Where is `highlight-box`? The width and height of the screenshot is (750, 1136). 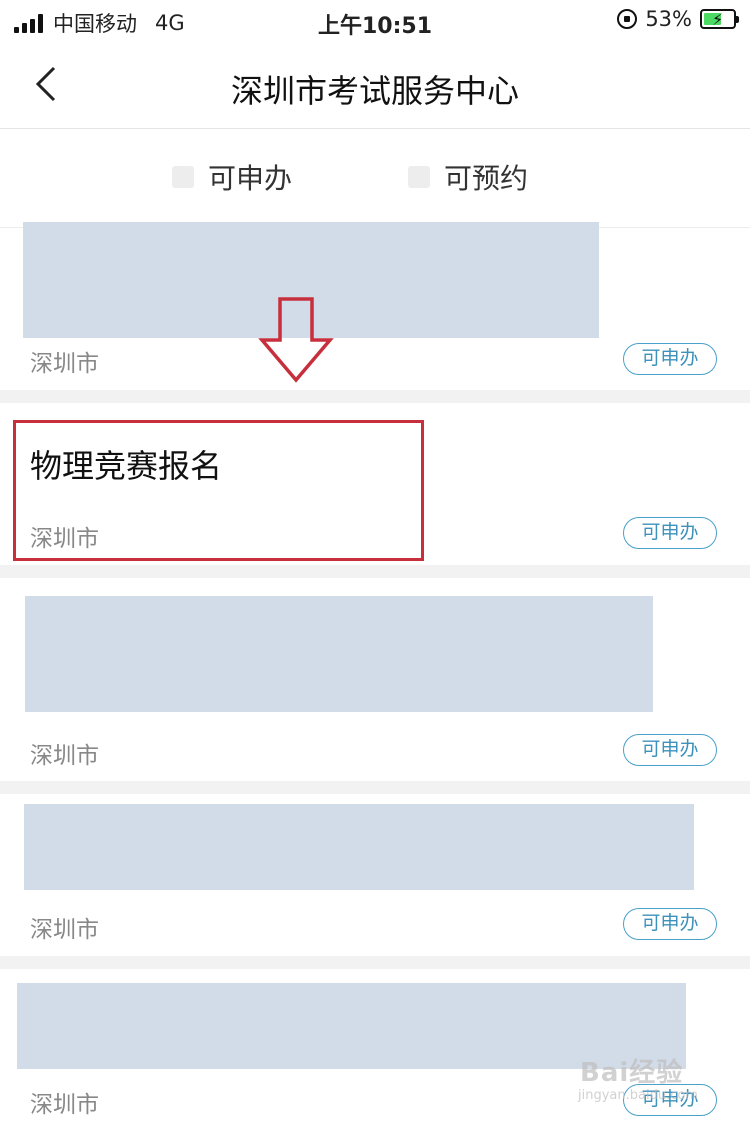
highlight-box is located at coordinates (218, 490).